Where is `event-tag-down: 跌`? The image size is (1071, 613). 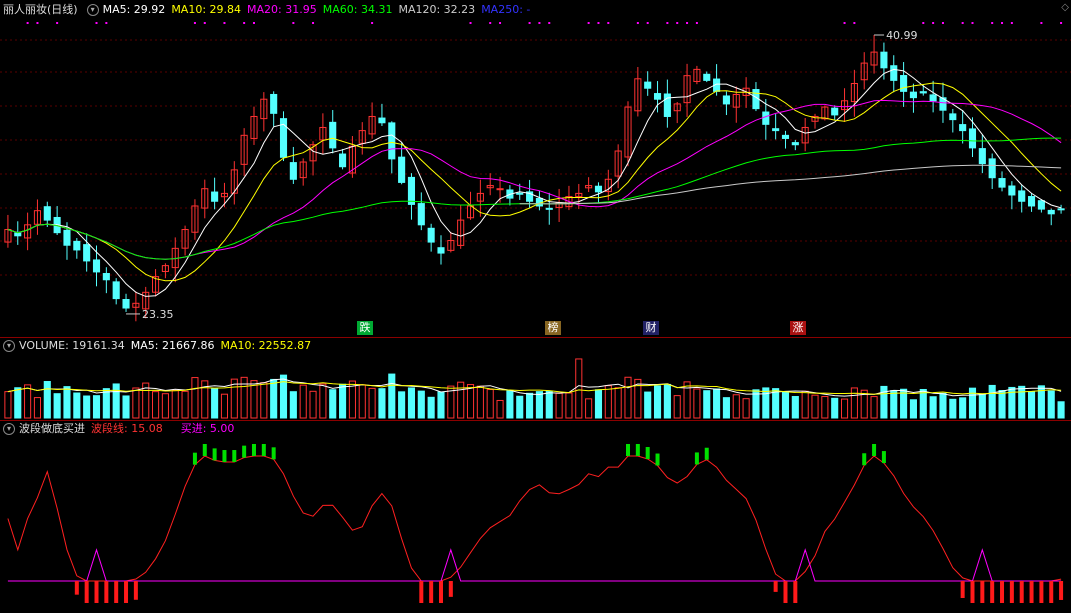 event-tag-down: 跌 is located at coordinates (365, 328).